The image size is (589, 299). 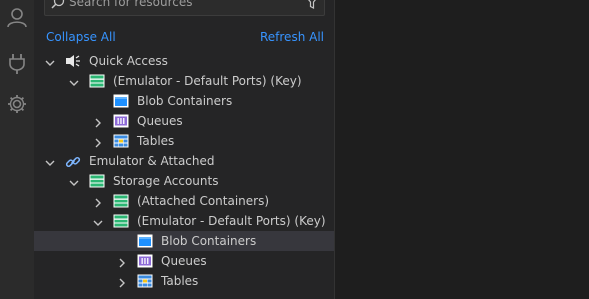 I want to click on tree-item-emulator-default-ports-key: (Emulator - Default Ports) (Key), so click(x=184, y=81).